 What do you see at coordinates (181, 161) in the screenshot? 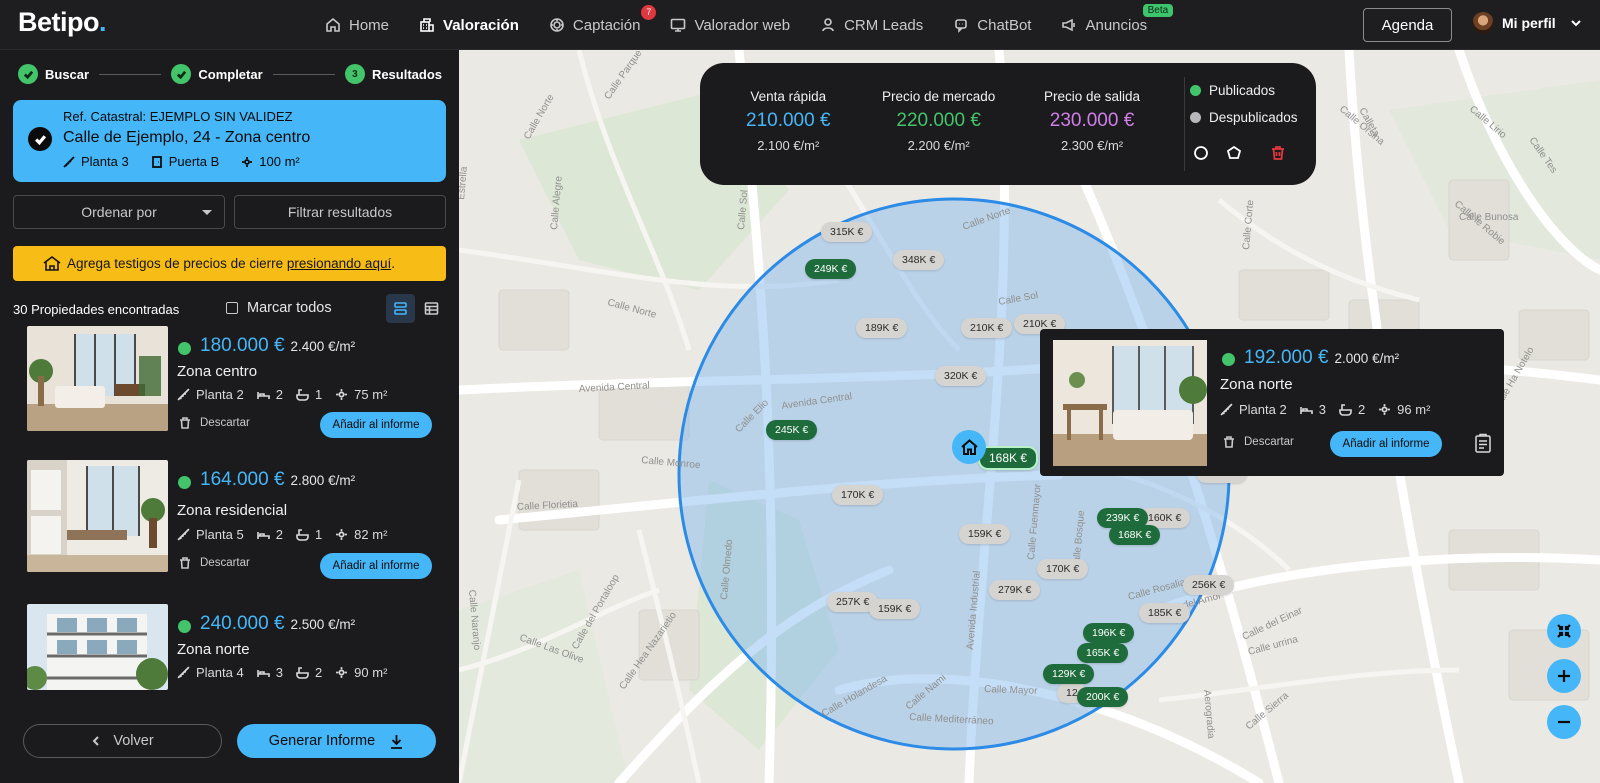
I see `property-meta: Planta 3 Puerta B 100 m²` at bounding box center [181, 161].